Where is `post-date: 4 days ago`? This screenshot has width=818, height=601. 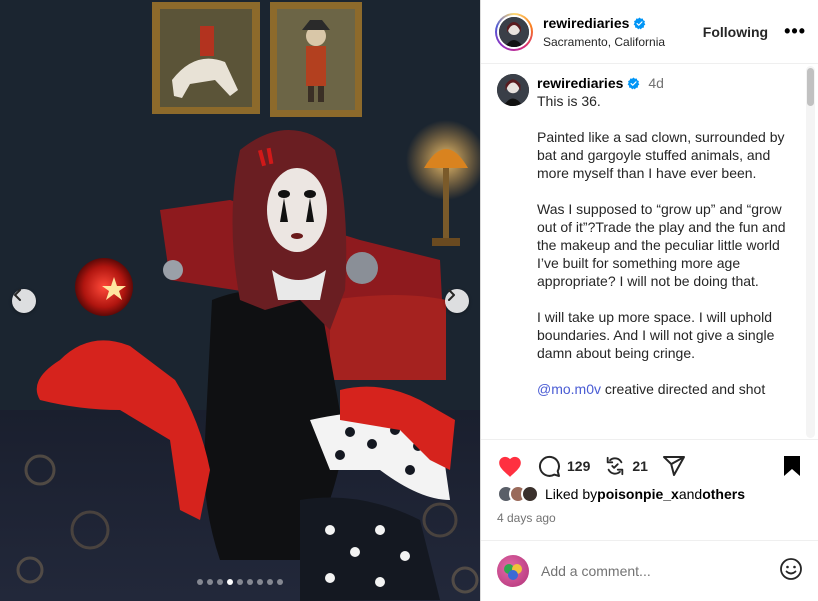 post-date: 4 days ago is located at coordinates (526, 518).